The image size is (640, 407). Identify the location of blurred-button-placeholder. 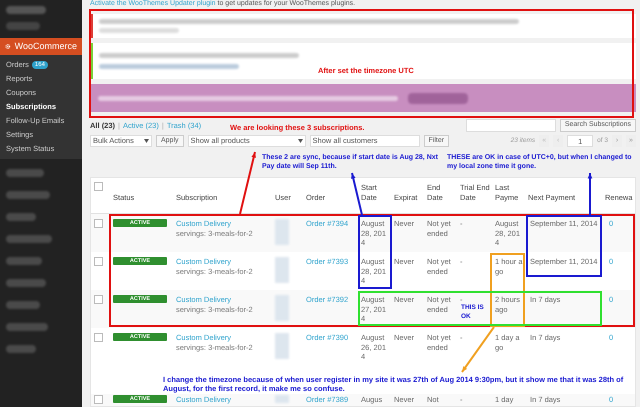
(438, 98).